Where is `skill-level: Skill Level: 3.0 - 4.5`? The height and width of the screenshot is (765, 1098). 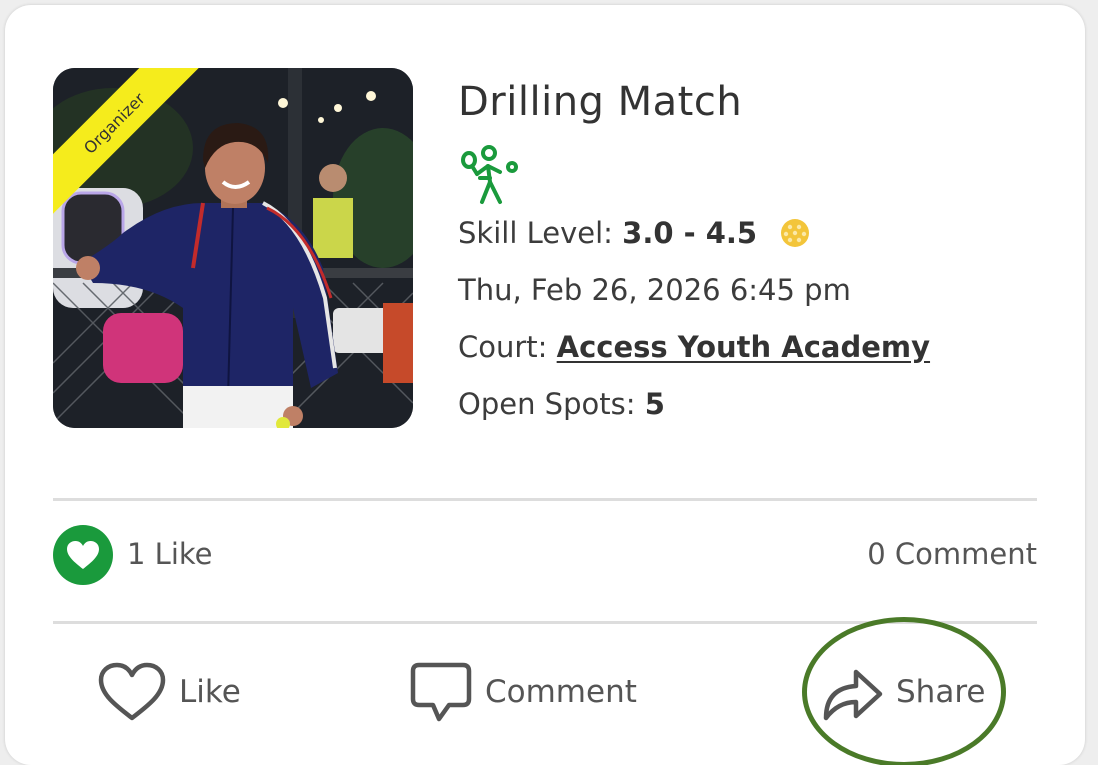
skill-level: Skill Level: 3.0 - 4.5 is located at coordinates (634, 233).